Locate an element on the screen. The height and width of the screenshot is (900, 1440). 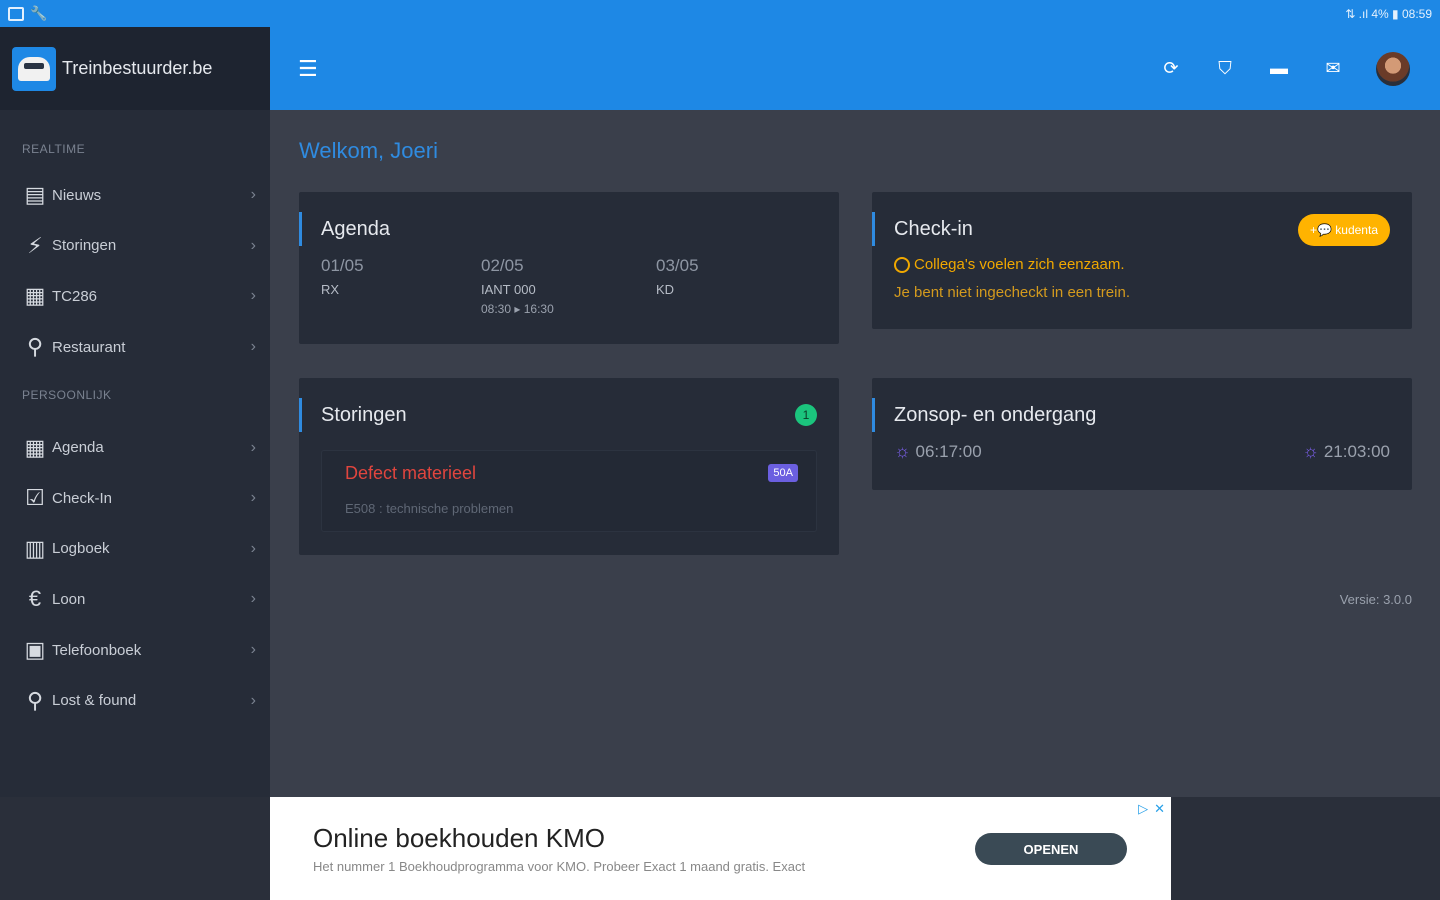
ad-title: Online boekhouden KMO is located at coordinates (459, 838).